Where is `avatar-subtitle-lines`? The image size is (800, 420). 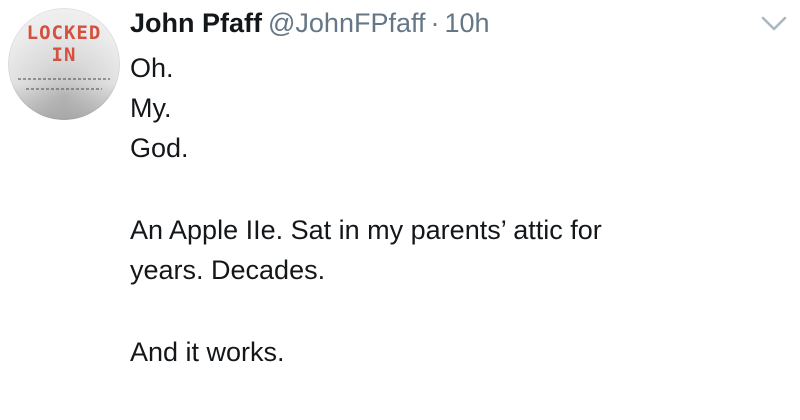 avatar-subtitle-lines is located at coordinates (64, 79).